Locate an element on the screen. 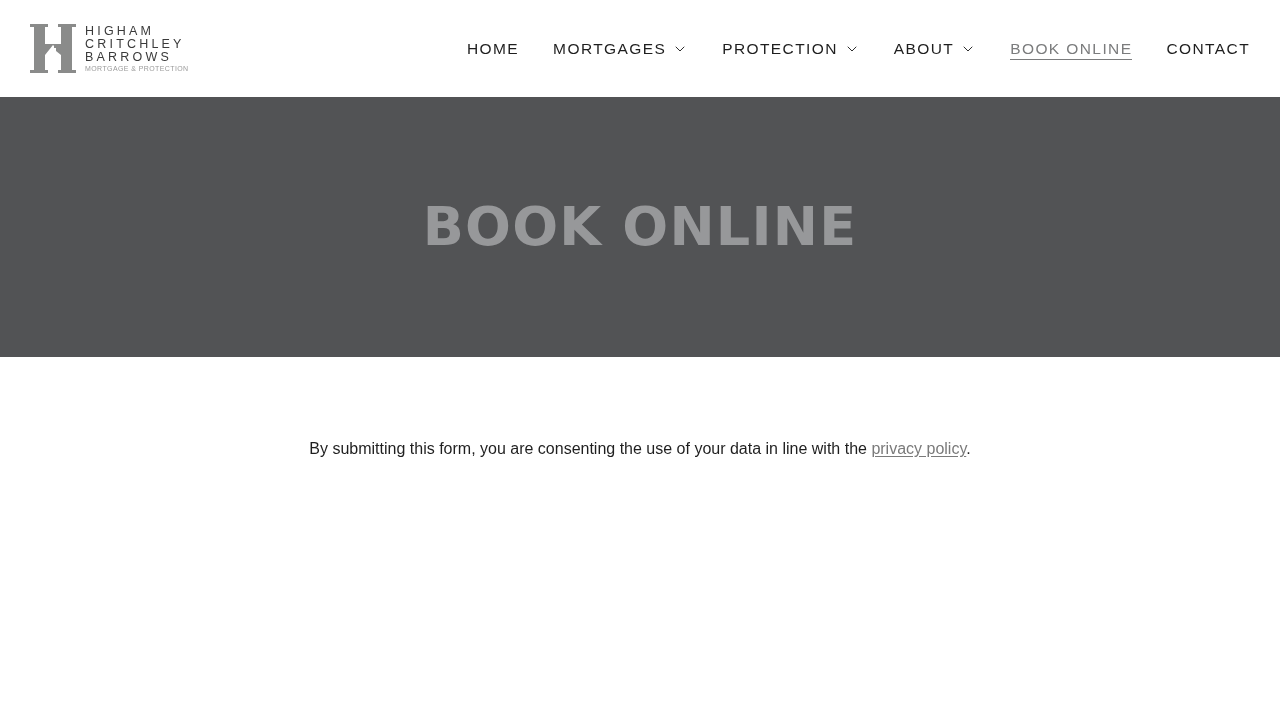 The height and width of the screenshot is (720, 1280). nav-link: MORTGAGES is located at coordinates (621, 48).